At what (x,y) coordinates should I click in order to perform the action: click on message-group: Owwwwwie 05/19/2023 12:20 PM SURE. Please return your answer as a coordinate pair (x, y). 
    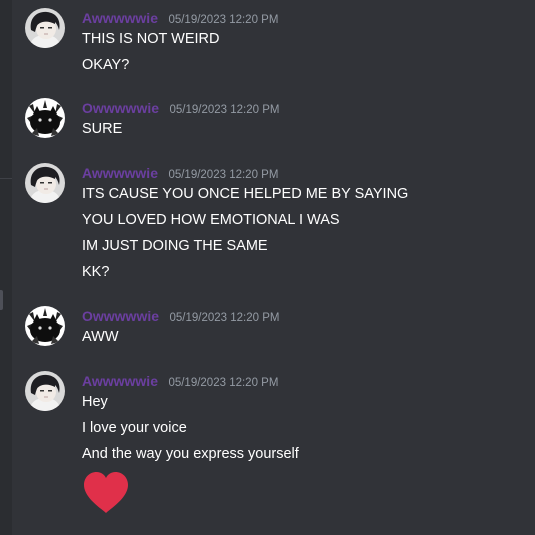
    Looking at the image, I should click on (267, 120).